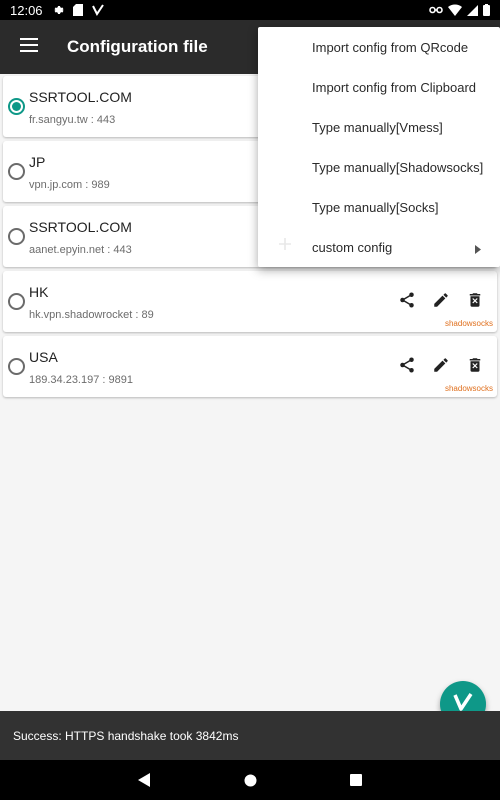  I want to click on recents-icon, so click(356, 780).